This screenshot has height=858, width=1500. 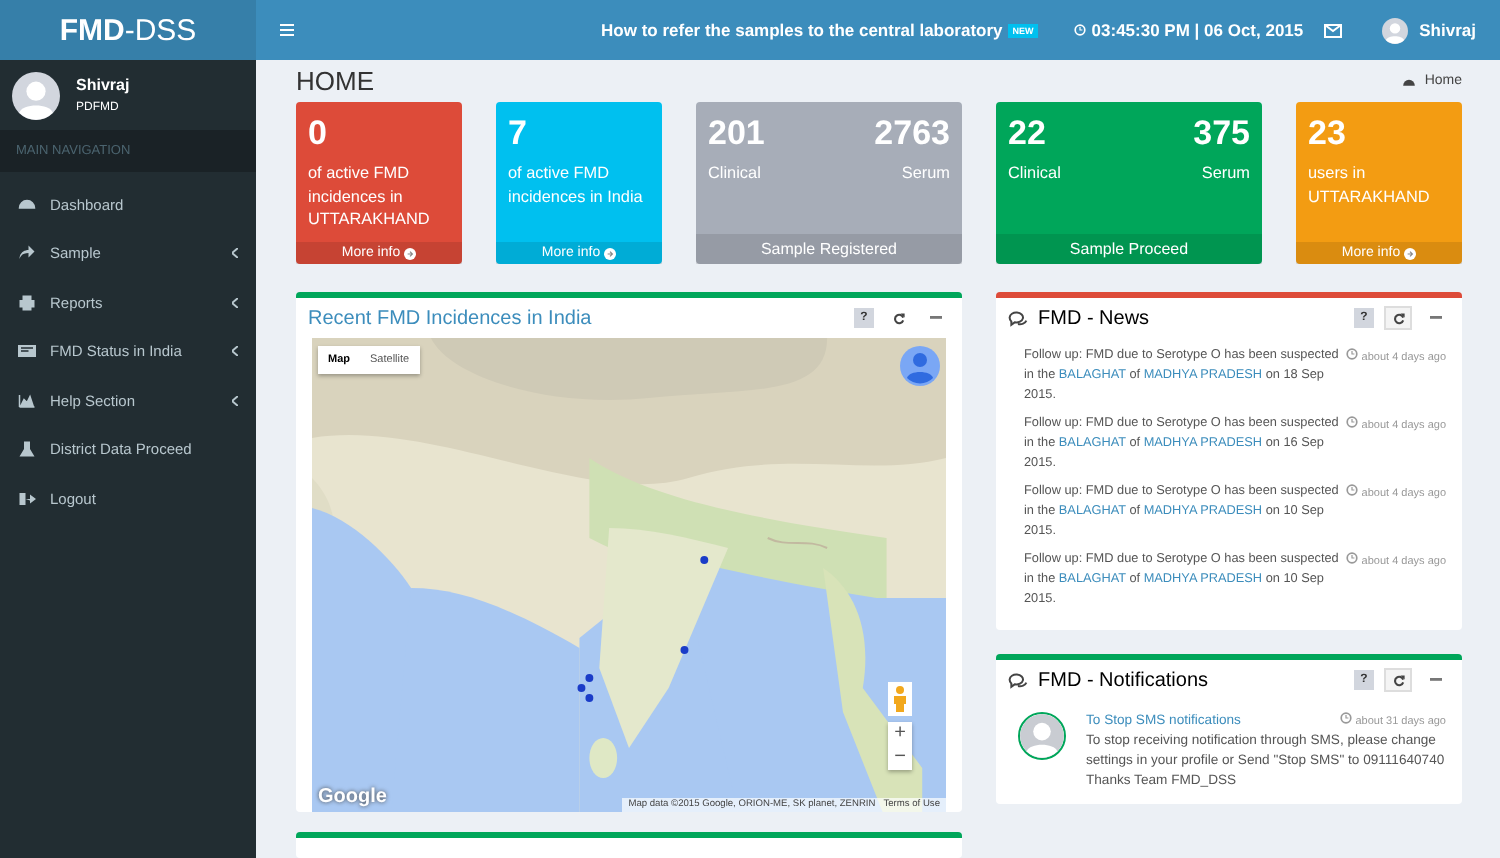 I want to click on stat-value: 7, so click(x=518, y=134).